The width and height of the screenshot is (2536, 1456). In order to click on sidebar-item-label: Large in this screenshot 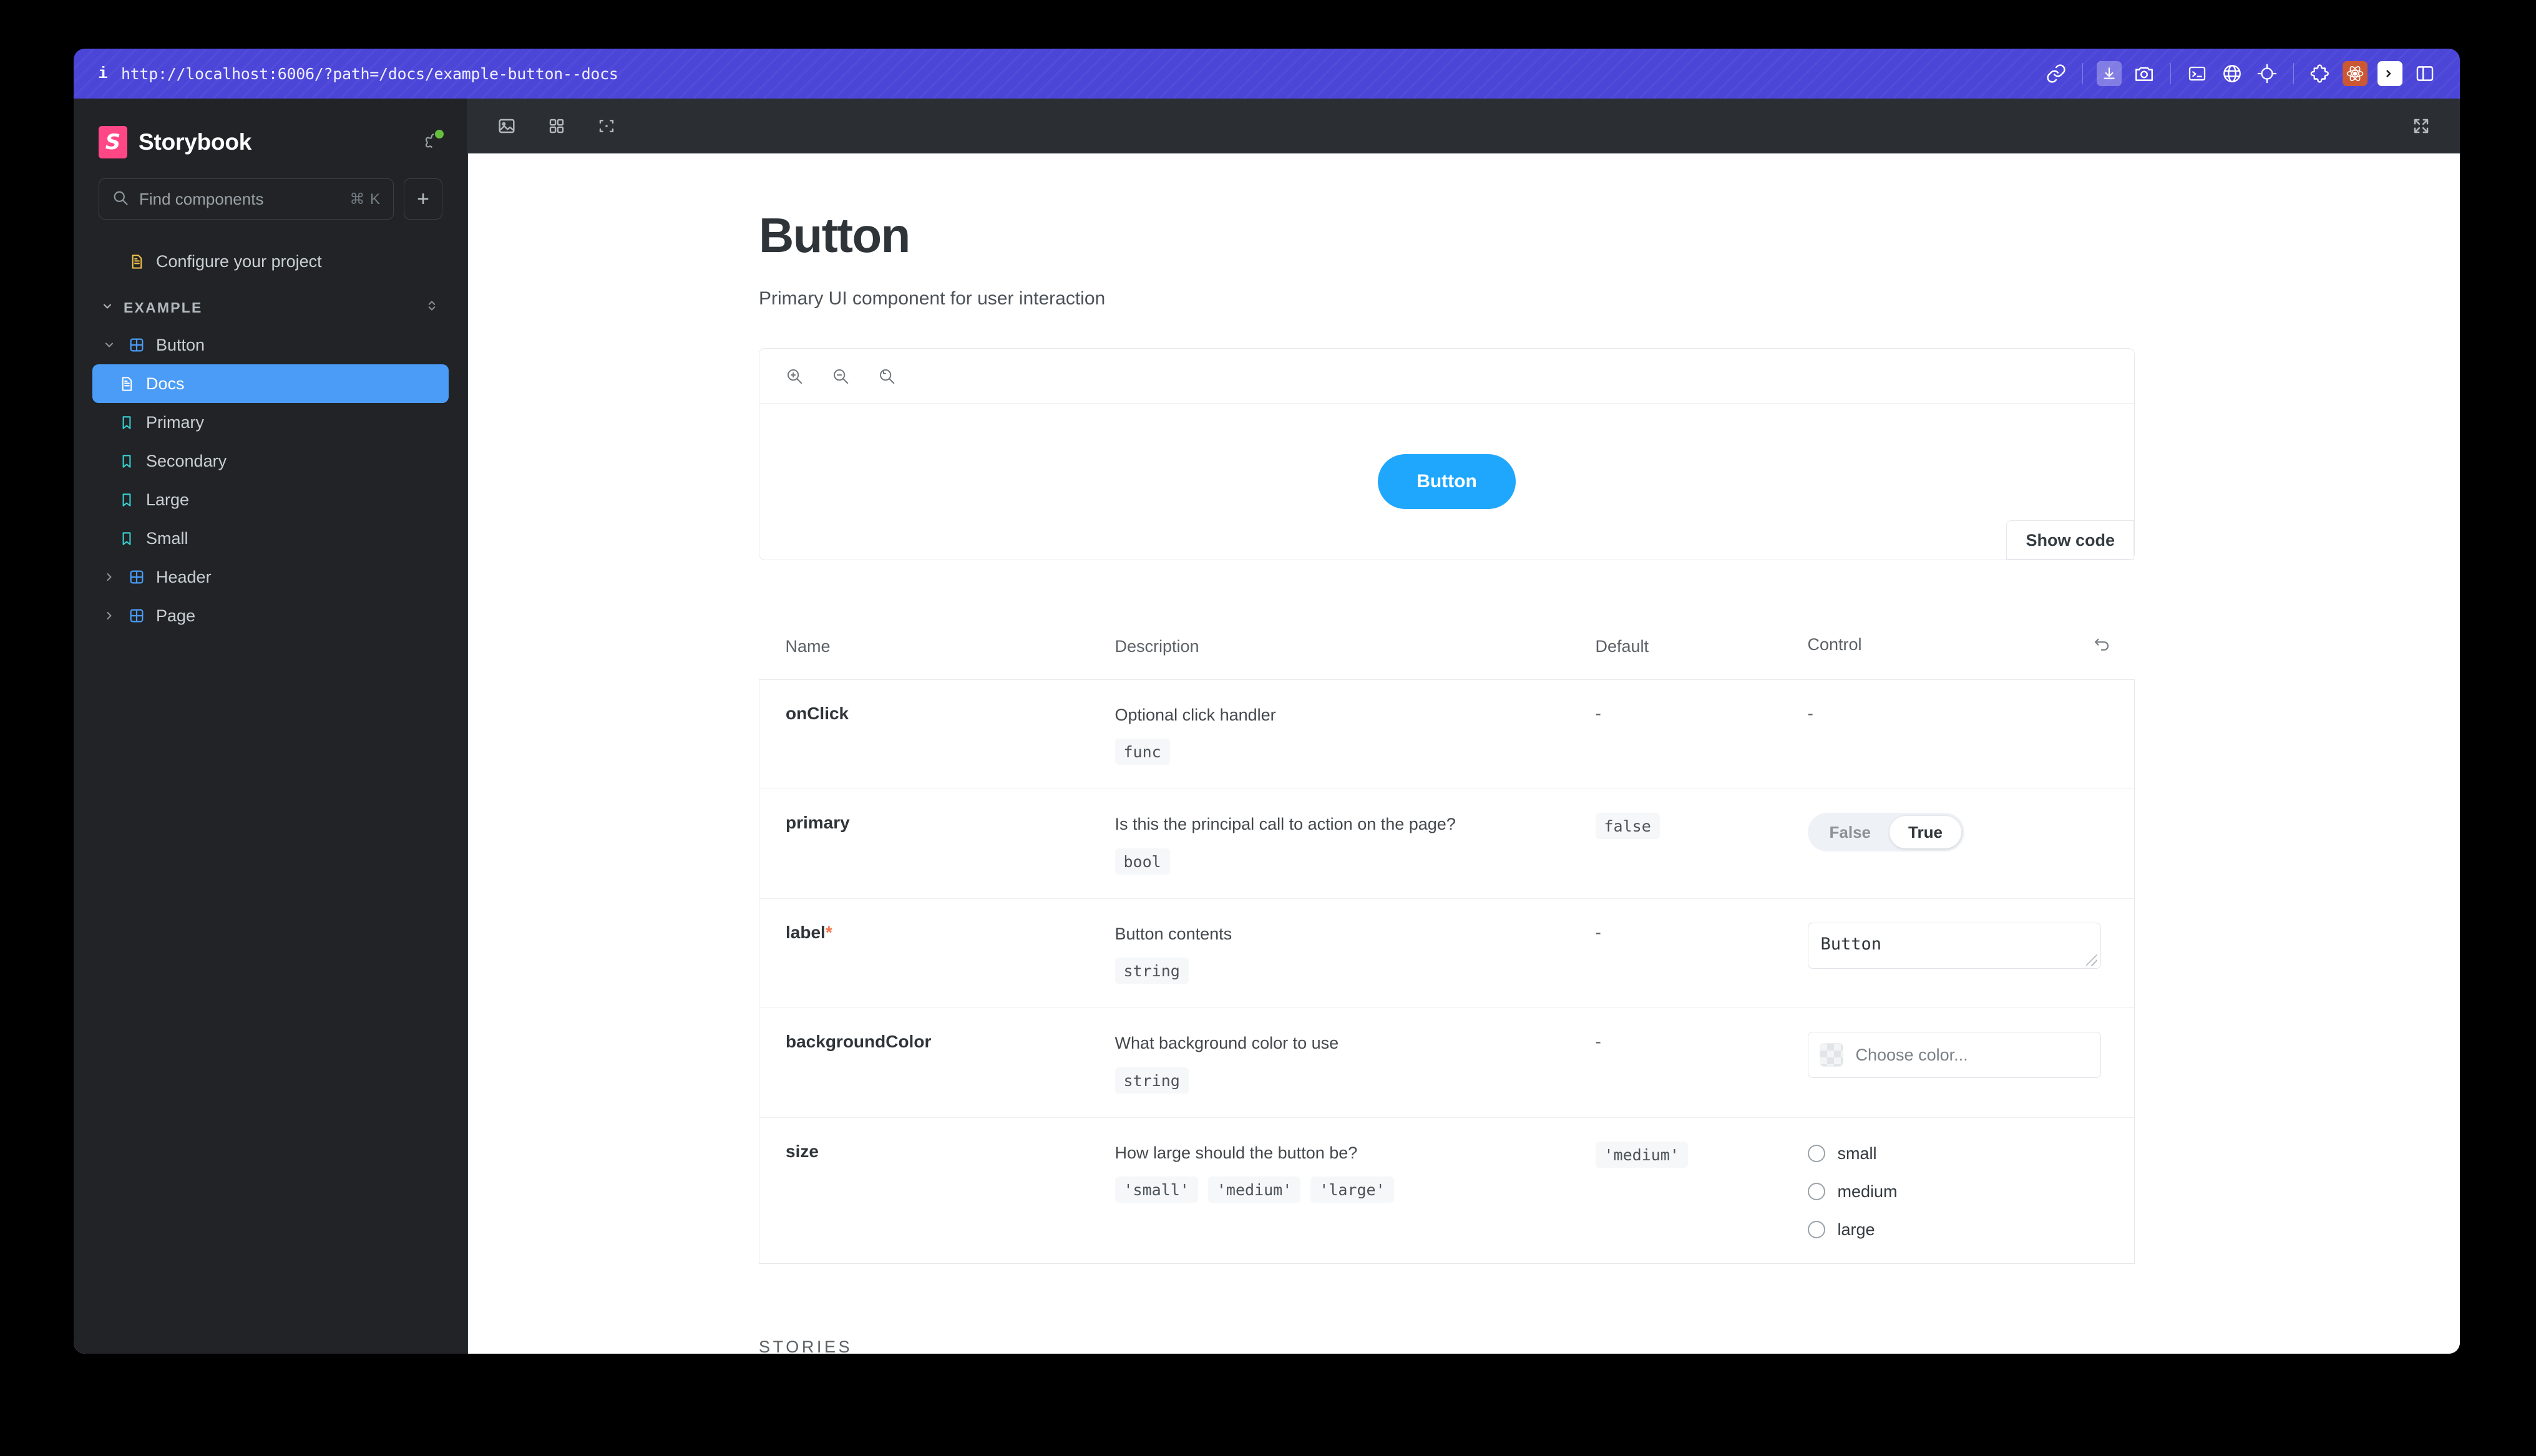, I will do `click(168, 500)`.